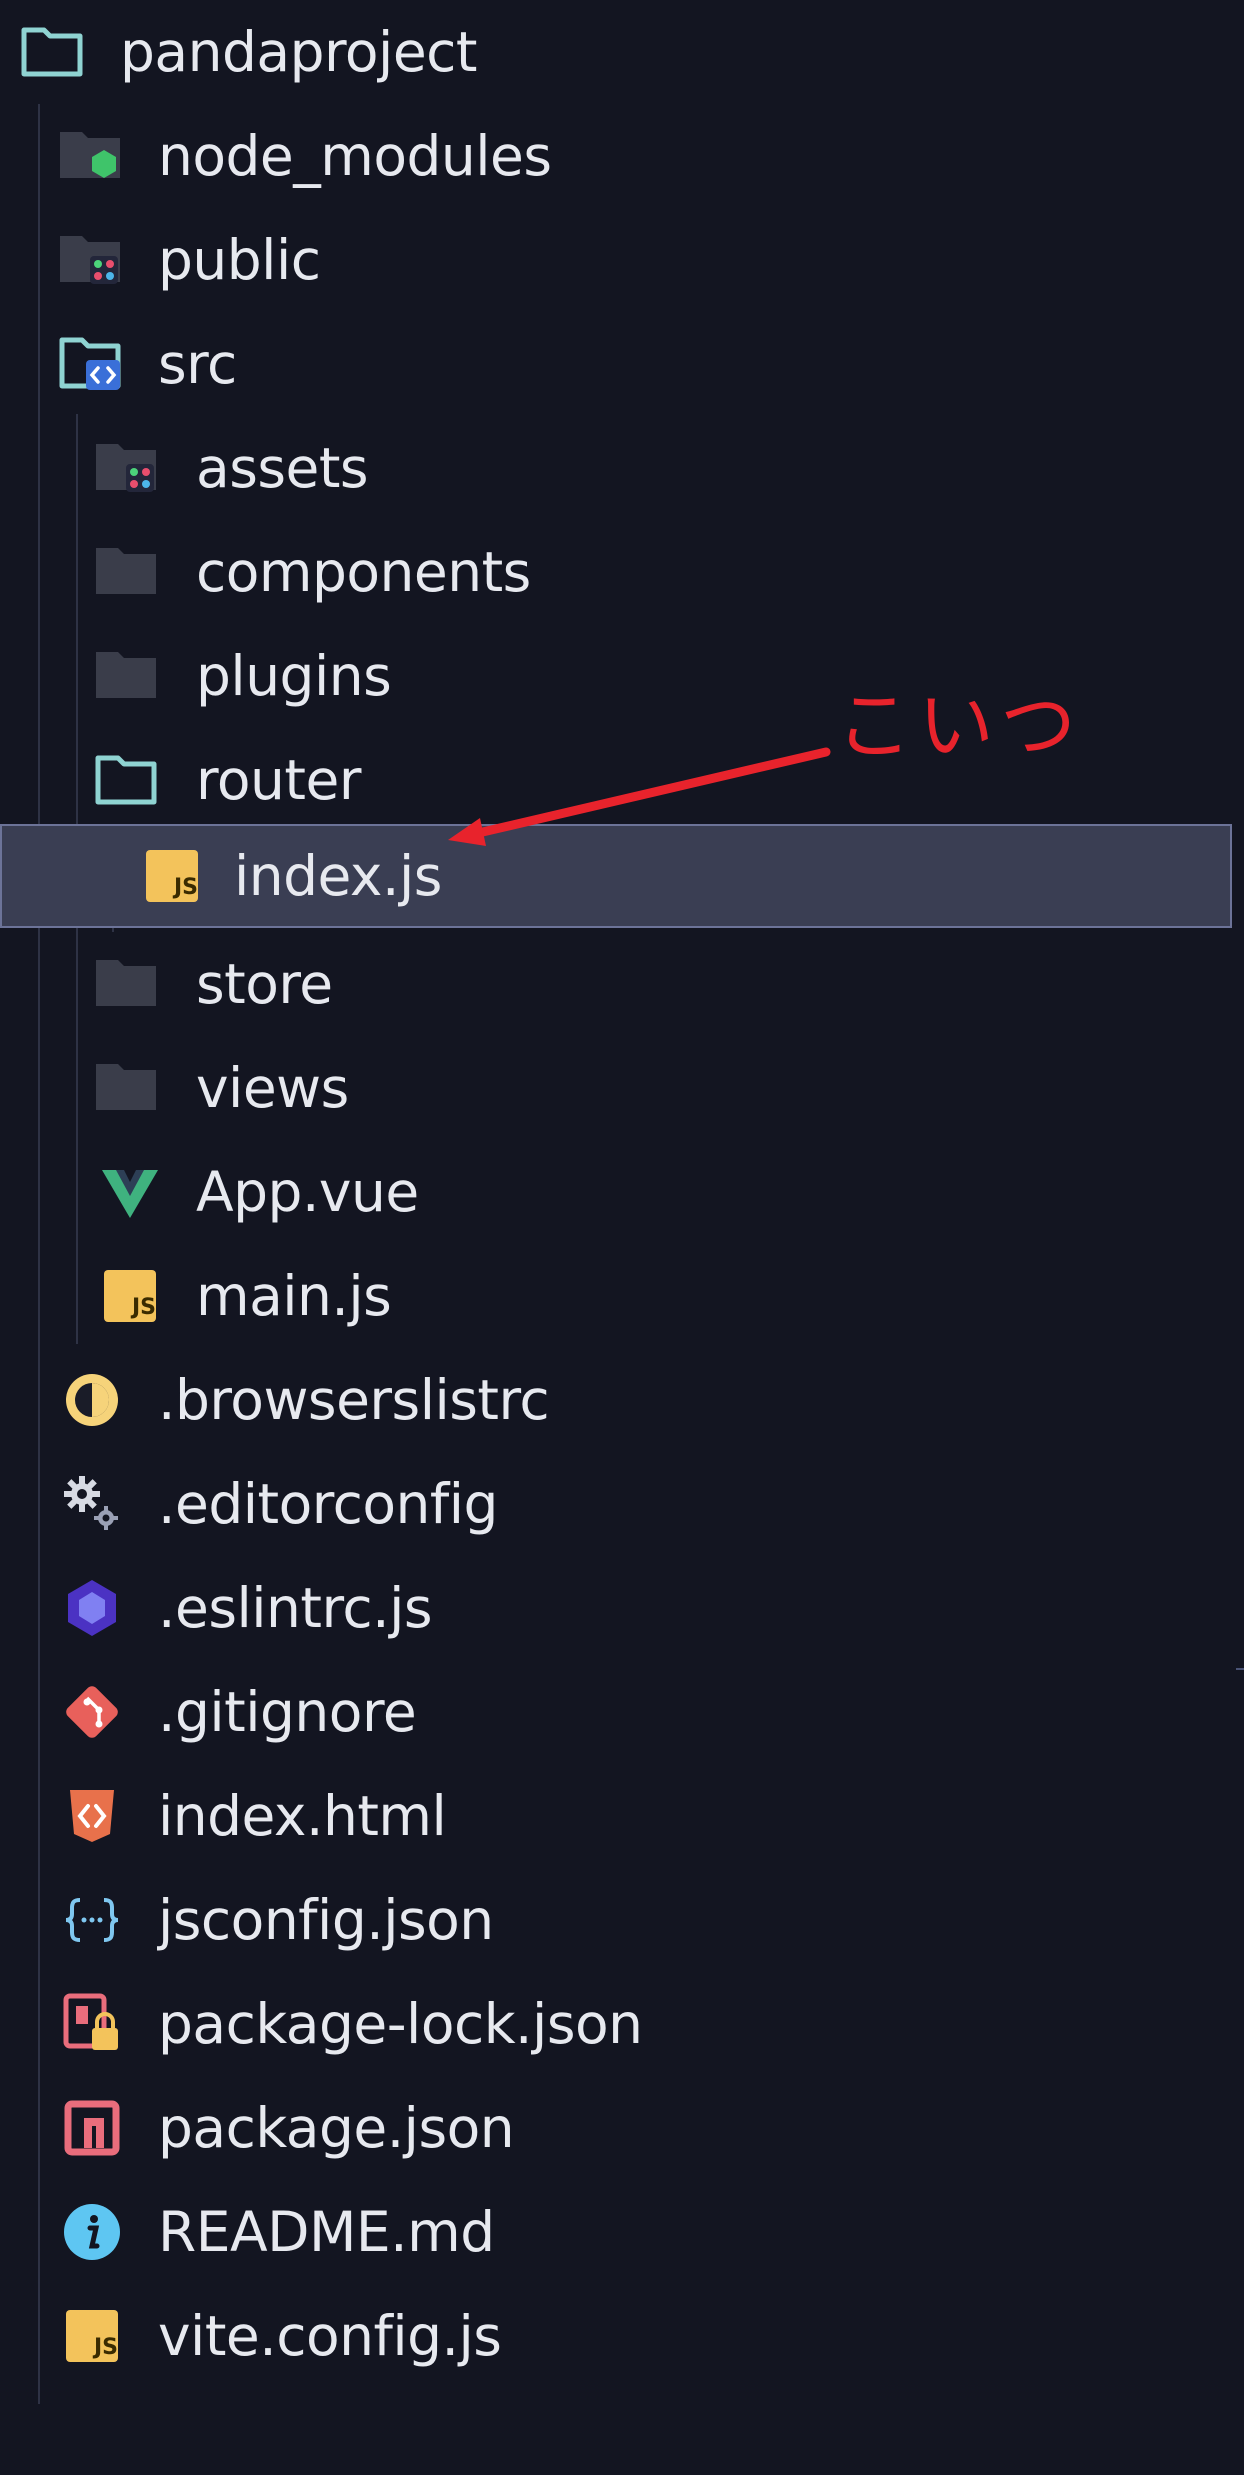 The image size is (1244, 2475). What do you see at coordinates (959, 725) in the screenshot?
I see `annotation-text: こいつ` at bounding box center [959, 725].